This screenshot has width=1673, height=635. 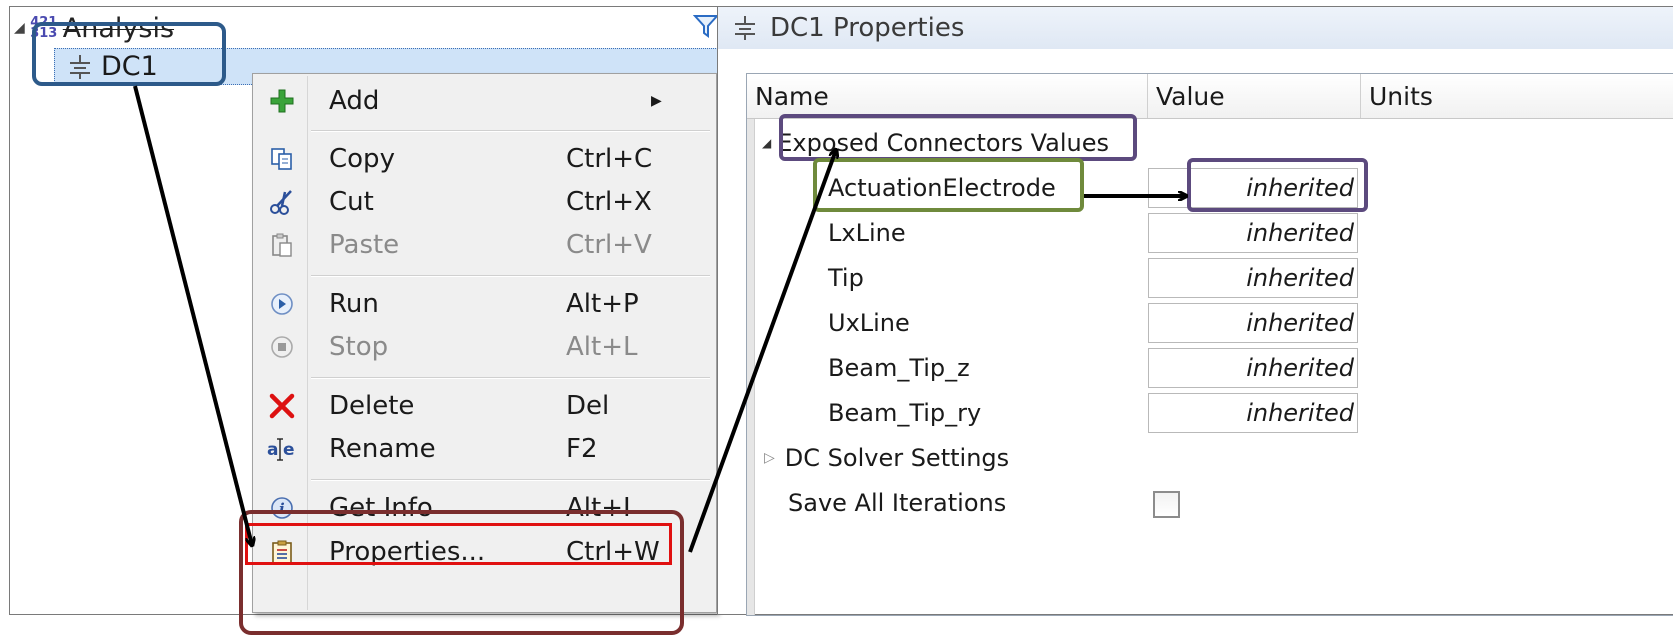 I want to click on grid-header-row: Name Value Units, so click(x=1210, y=96).